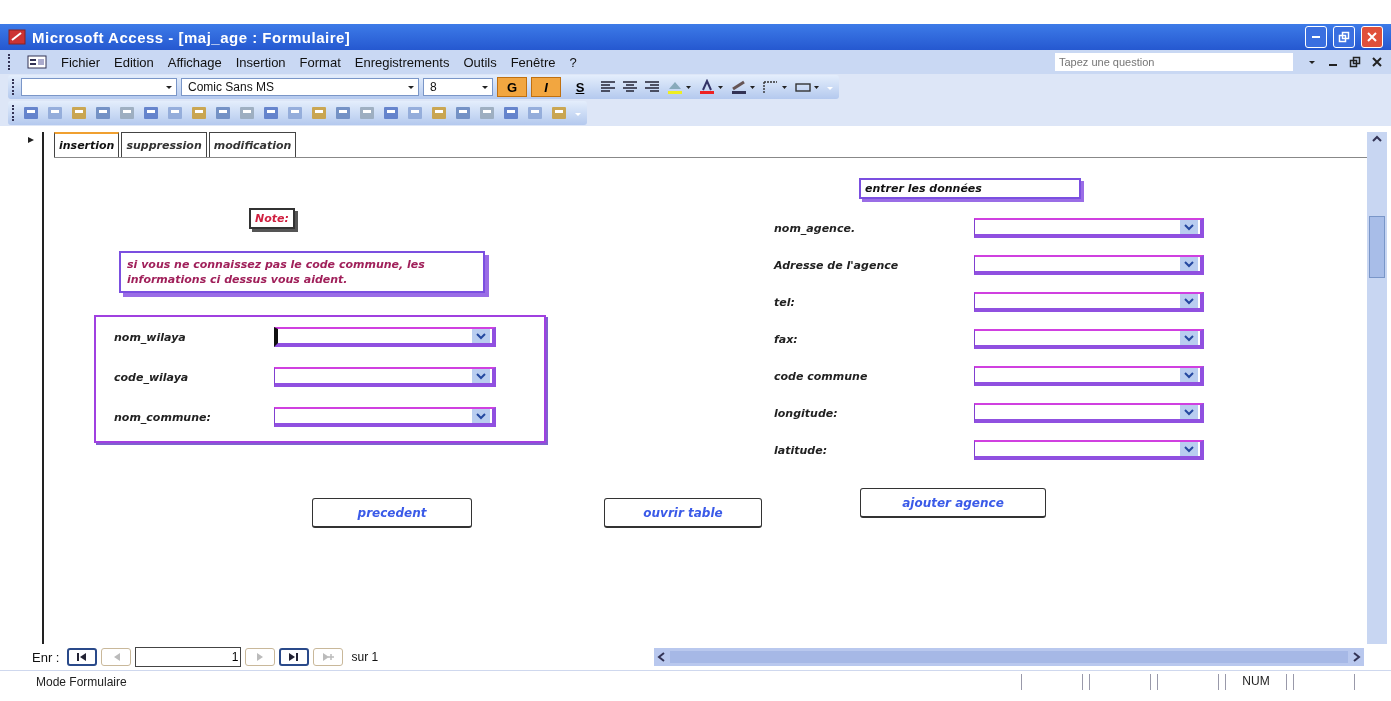 The height and width of the screenshot is (701, 1391). Describe the element at coordinates (785, 302) in the screenshot. I see `field-label: tel:` at that location.